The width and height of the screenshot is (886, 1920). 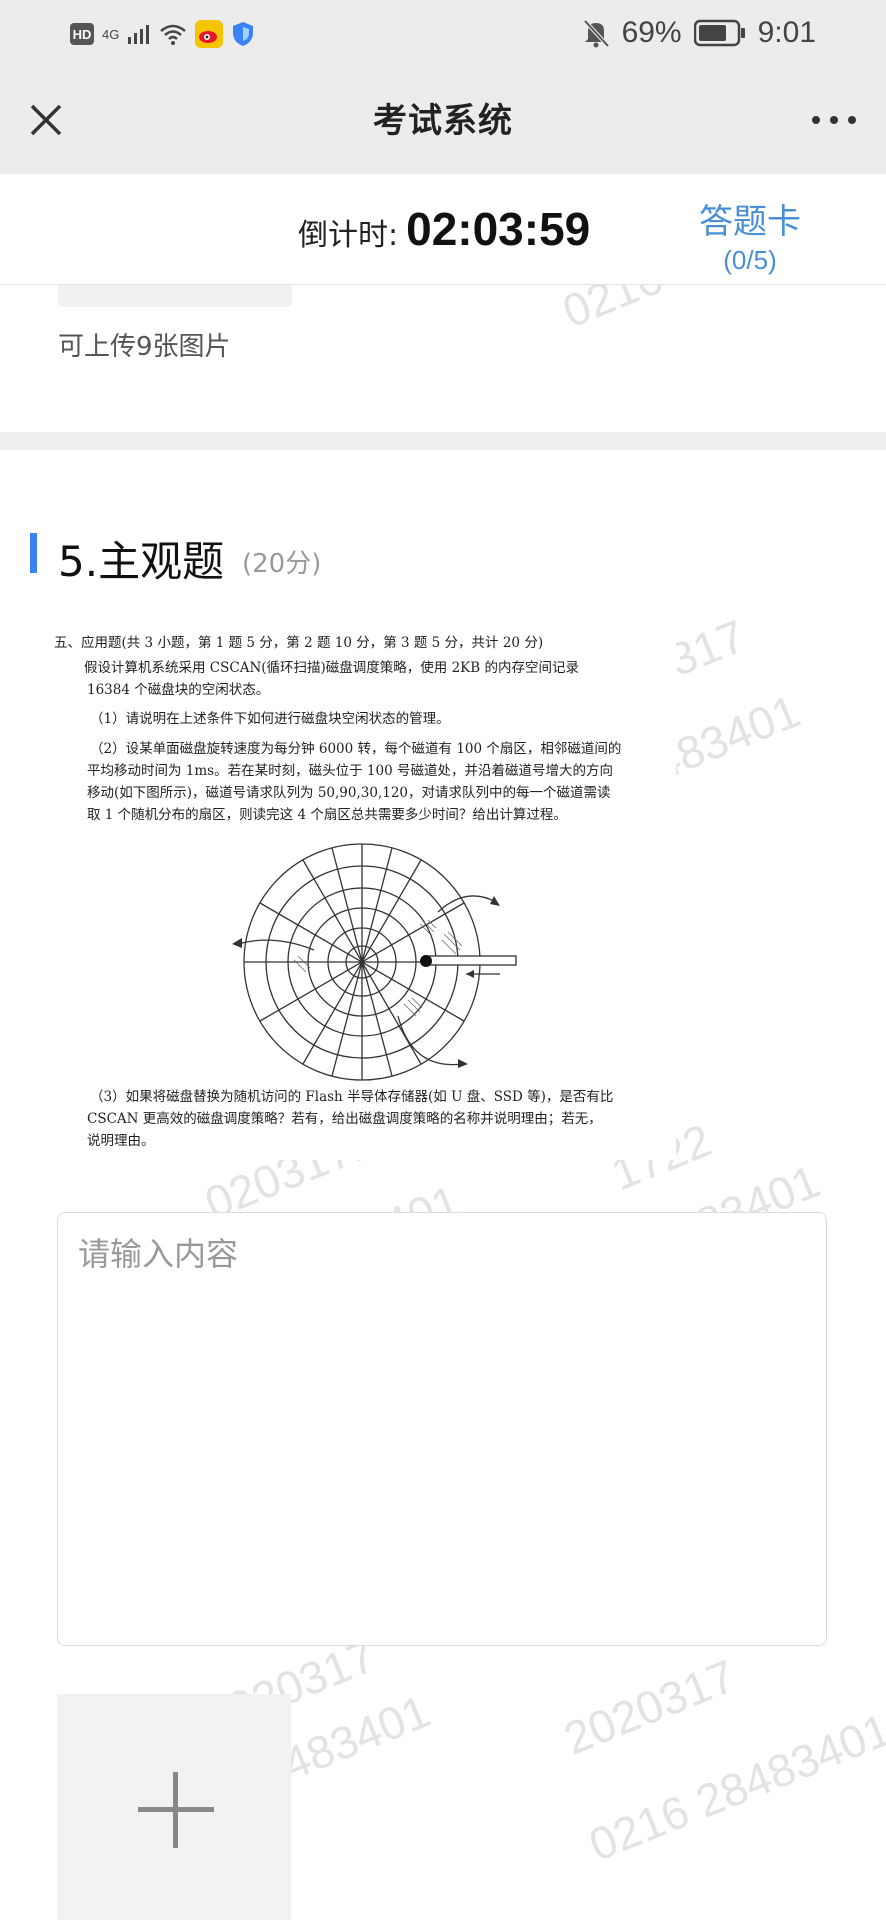 What do you see at coordinates (498, 229) in the screenshot?
I see `countdown-value: 02:03:59` at bounding box center [498, 229].